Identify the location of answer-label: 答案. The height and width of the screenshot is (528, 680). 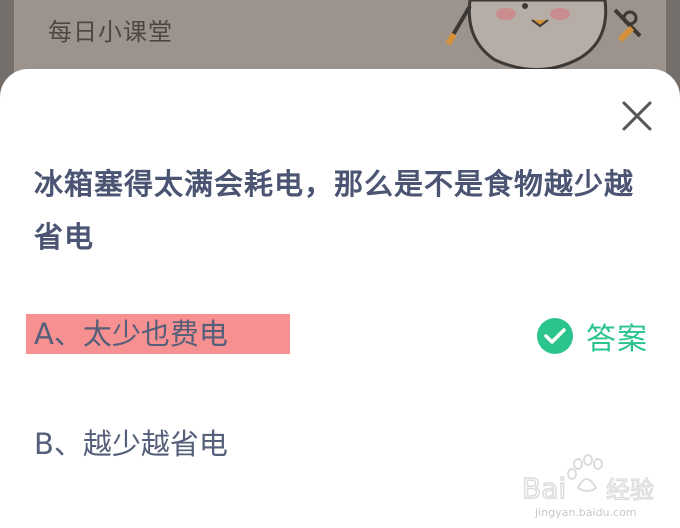
(617, 339).